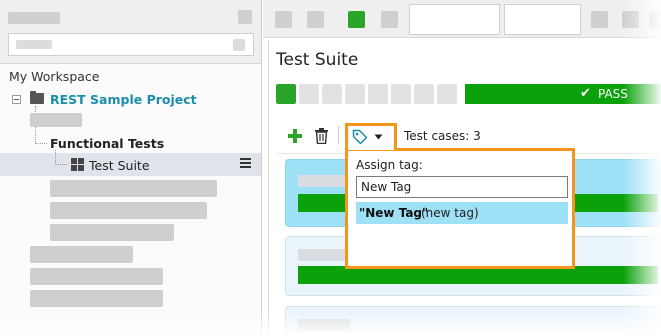 Image resolution: width=661 pixels, height=336 pixels. I want to click on tag-icon, so click(360, 137).